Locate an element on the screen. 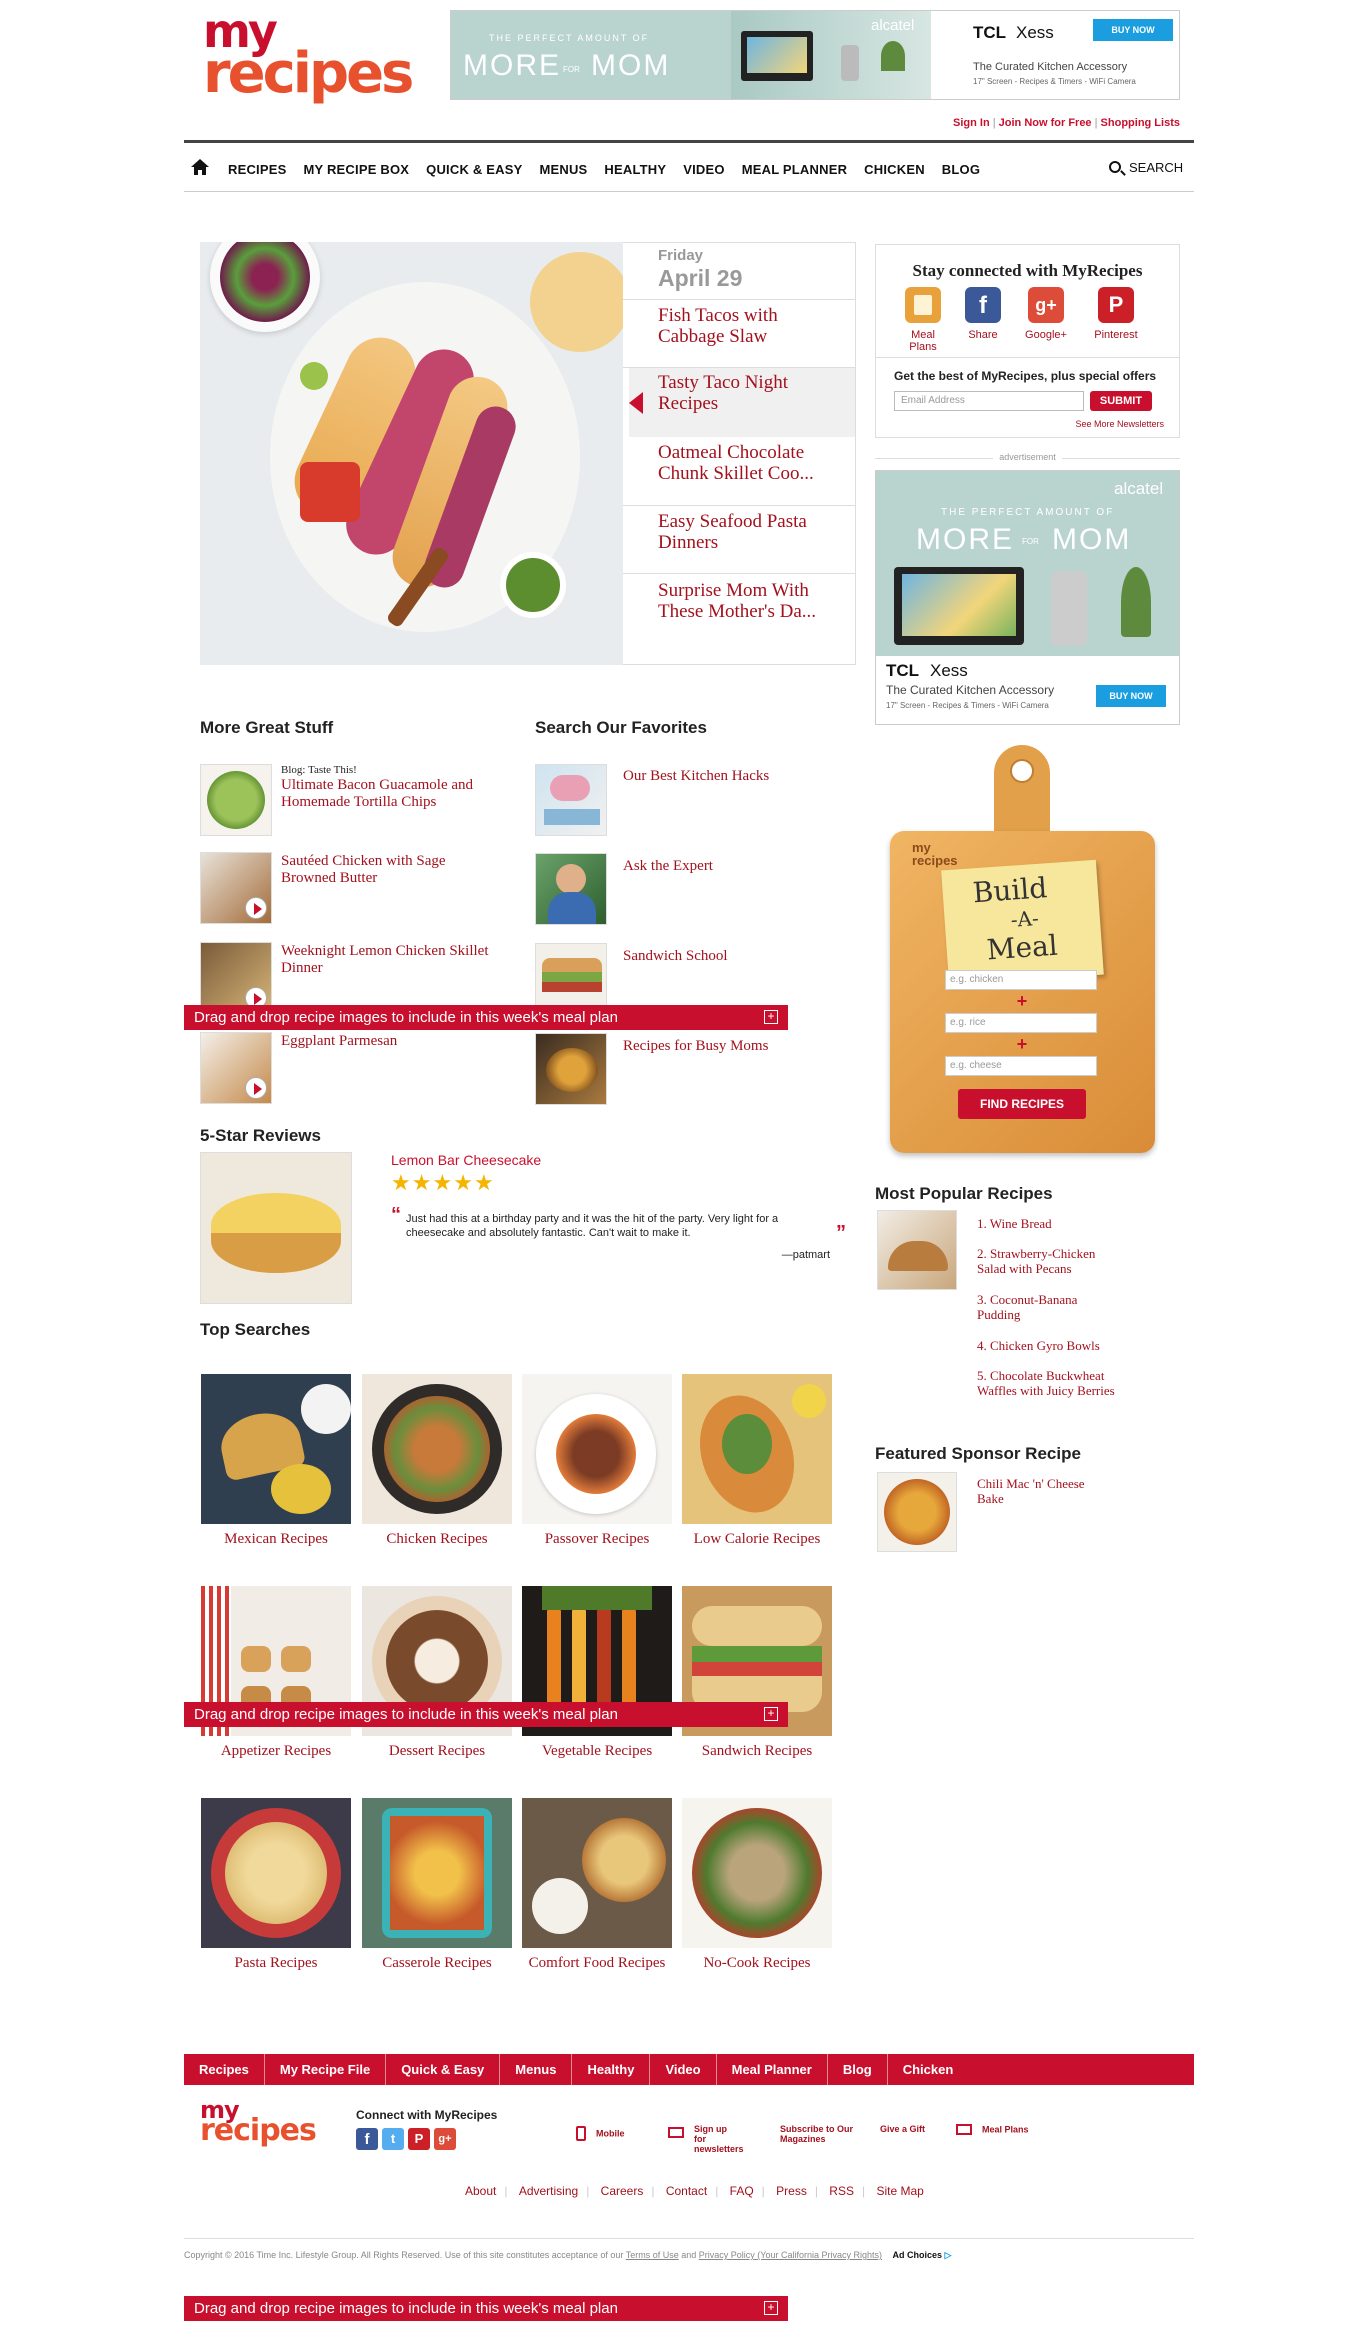  ingredient-input-2: e.g. rice is located at coordinates (1021, 1023).